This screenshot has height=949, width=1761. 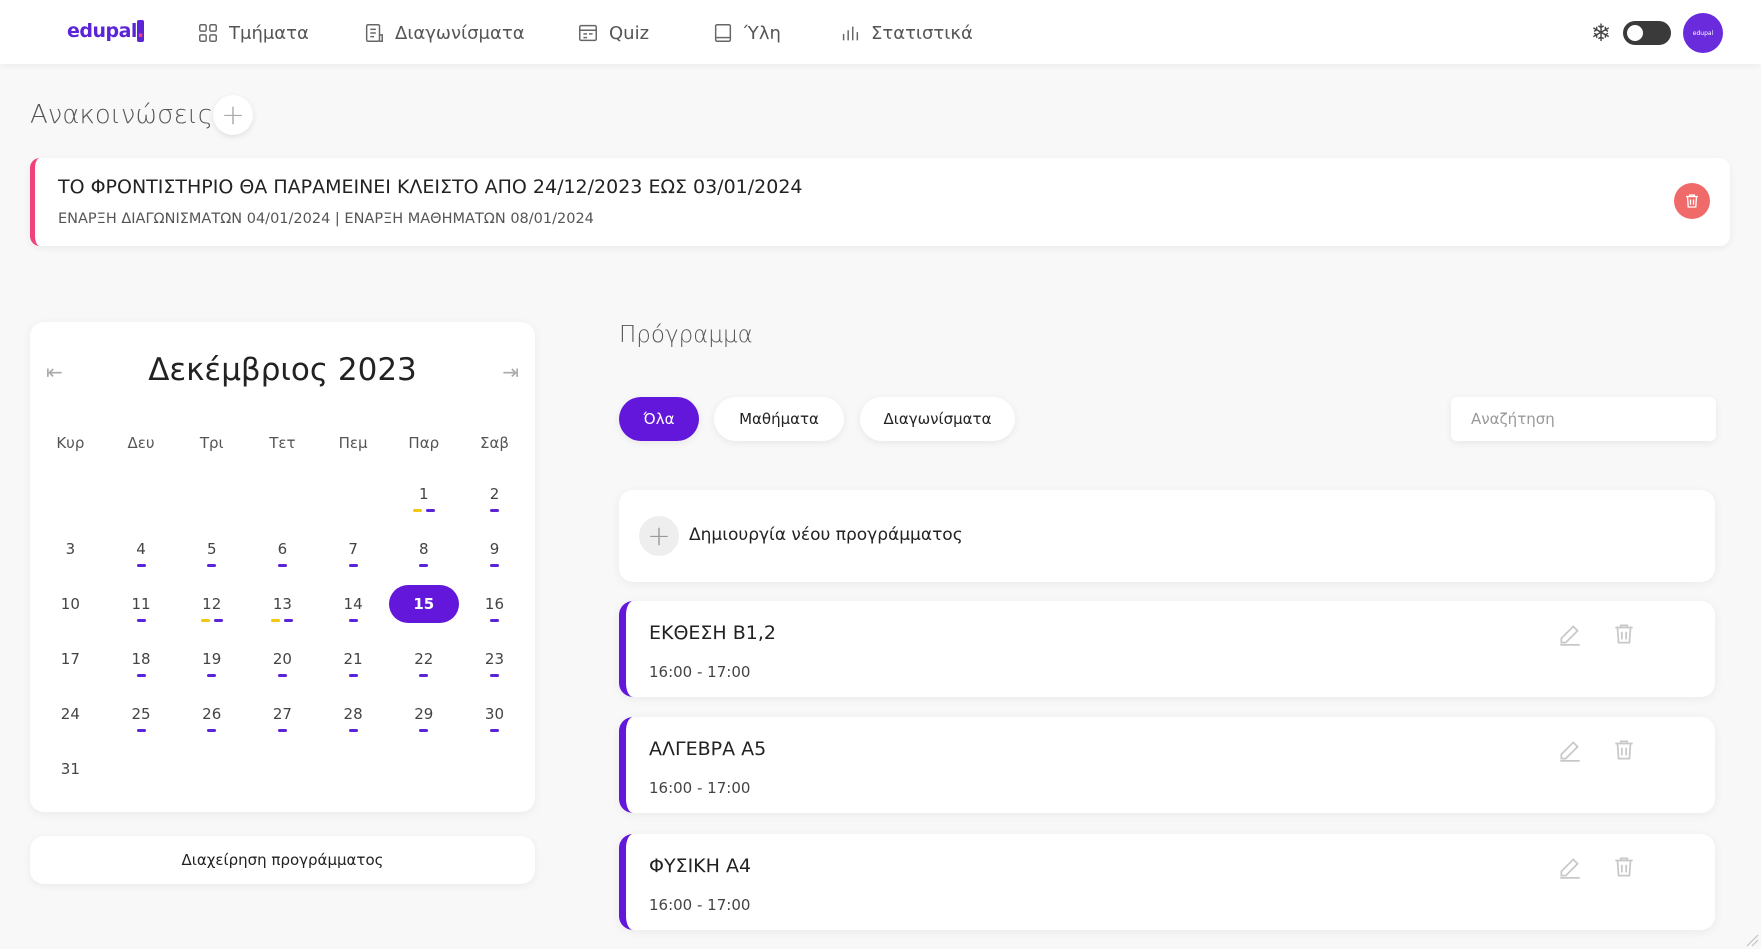 What do you see at coordinates (70, 777) in the screenshot?
I see `calendar-day: 31` at bounding box center [70, 777].